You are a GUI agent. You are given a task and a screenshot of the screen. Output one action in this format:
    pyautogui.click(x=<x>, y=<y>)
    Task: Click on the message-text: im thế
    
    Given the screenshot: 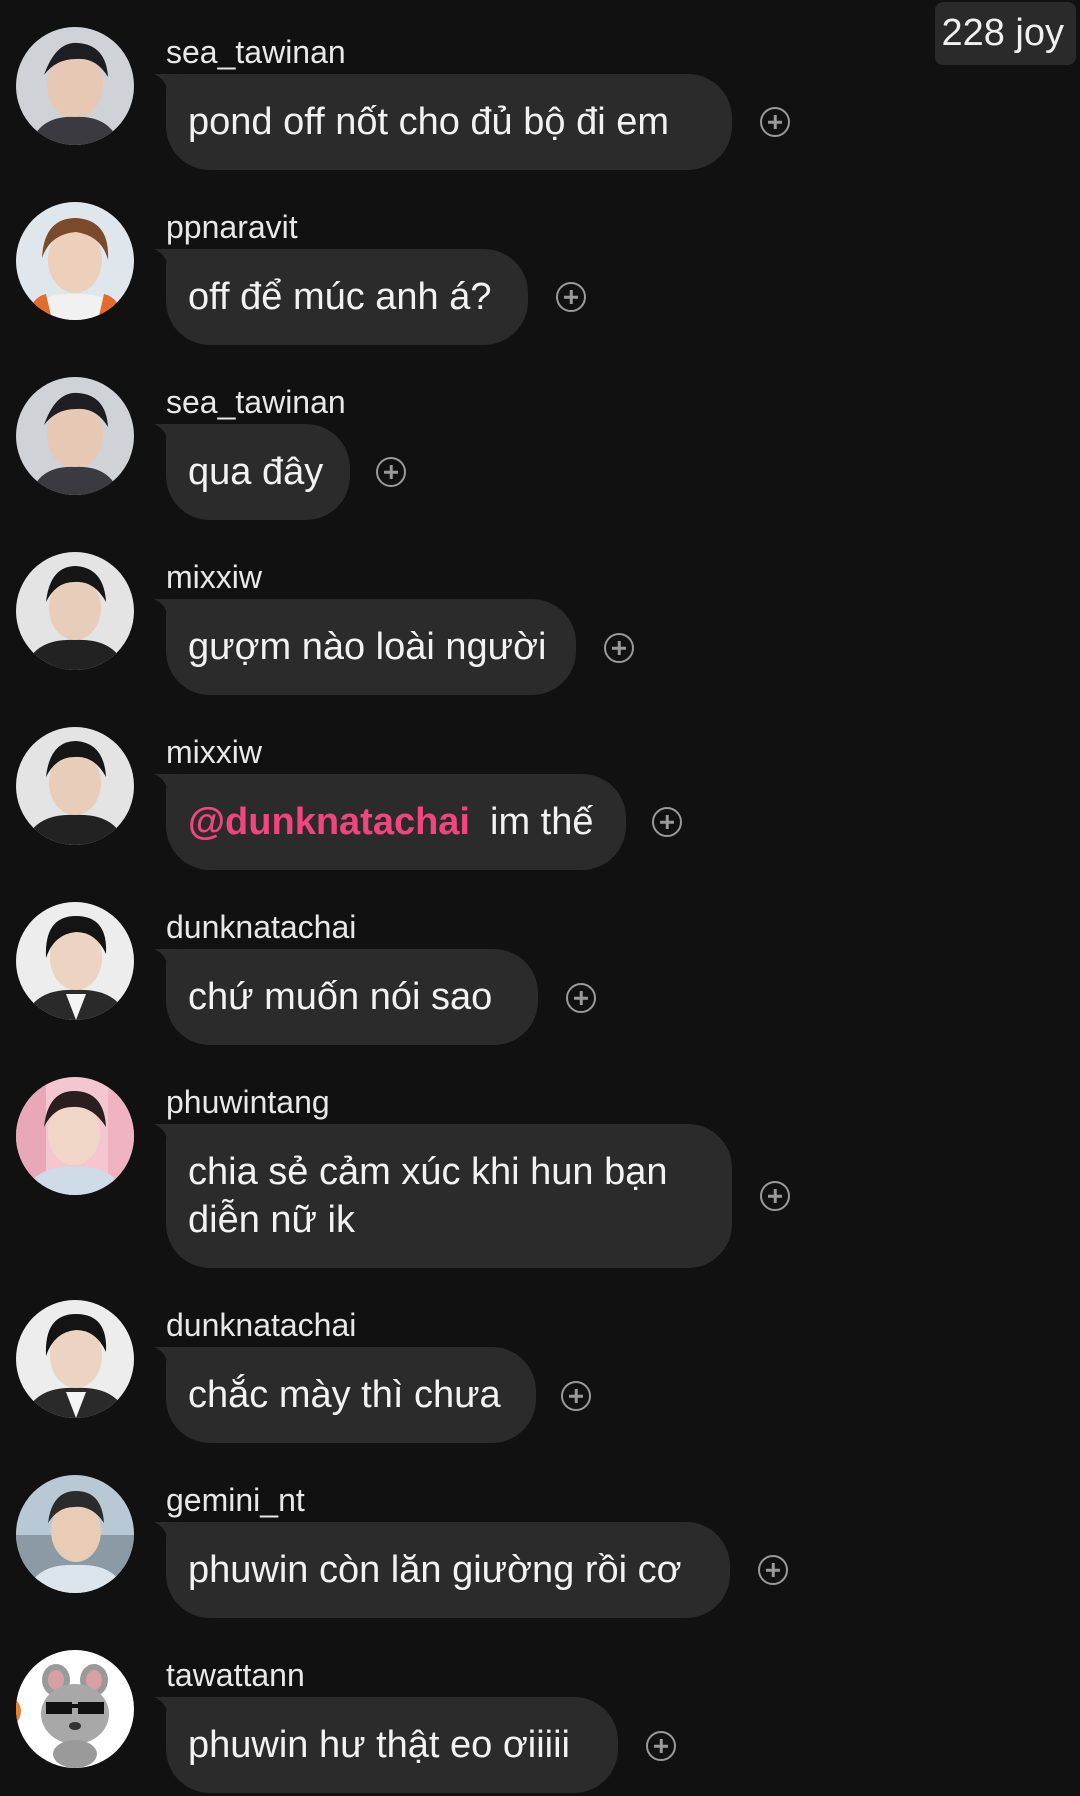 What is the action you would take?
    pyautogui.click(x=542, y=822)
    